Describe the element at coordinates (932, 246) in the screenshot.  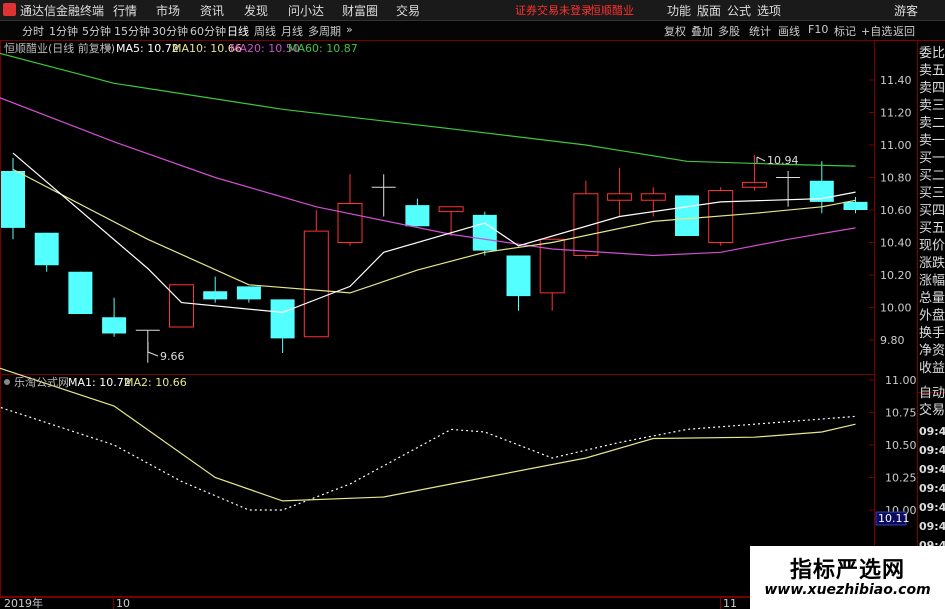
I see `quote-label: 现价` at that location.